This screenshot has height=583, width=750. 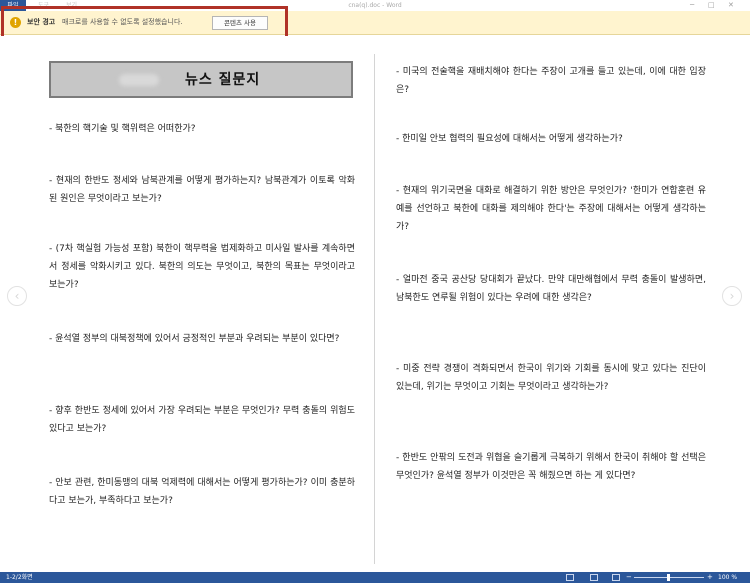 What do you see at coordinates (19, 577) in the screenshot?
I see `page-indicator: 1-2/2화면` at bounding box center [19, 577].